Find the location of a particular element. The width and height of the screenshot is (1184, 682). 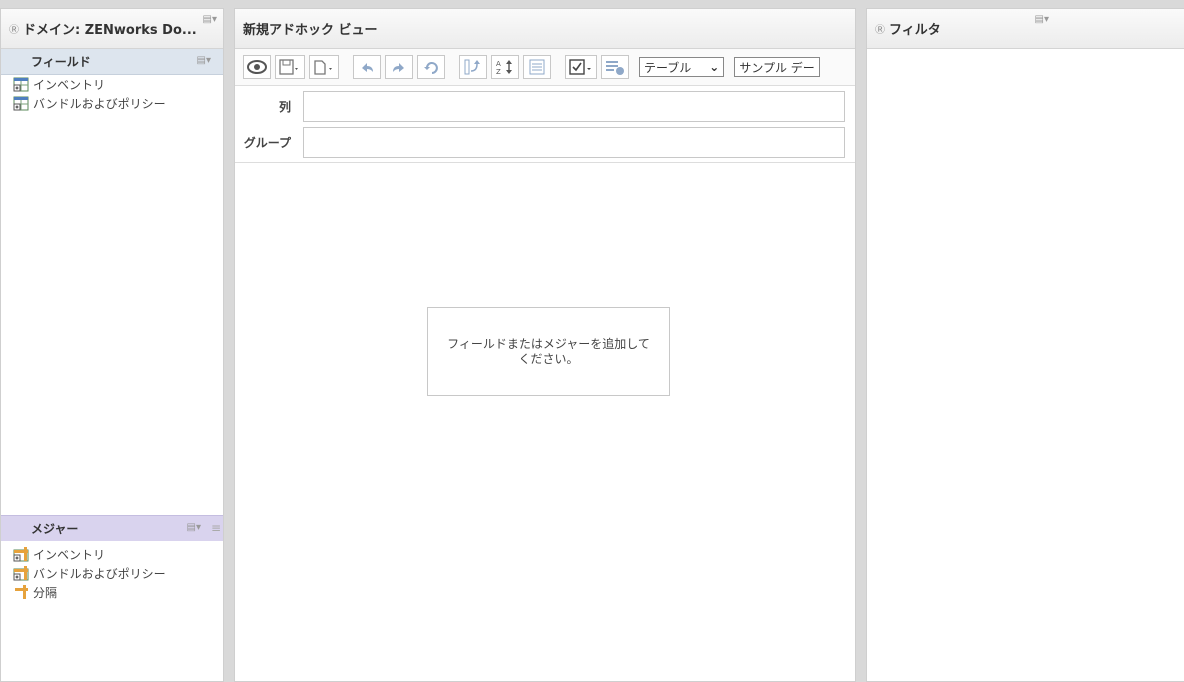

measures-header-label: メジャー is located at coordinates (55, 529).